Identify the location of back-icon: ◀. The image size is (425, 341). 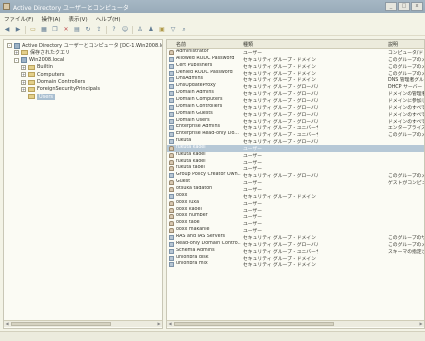
(7, 30).